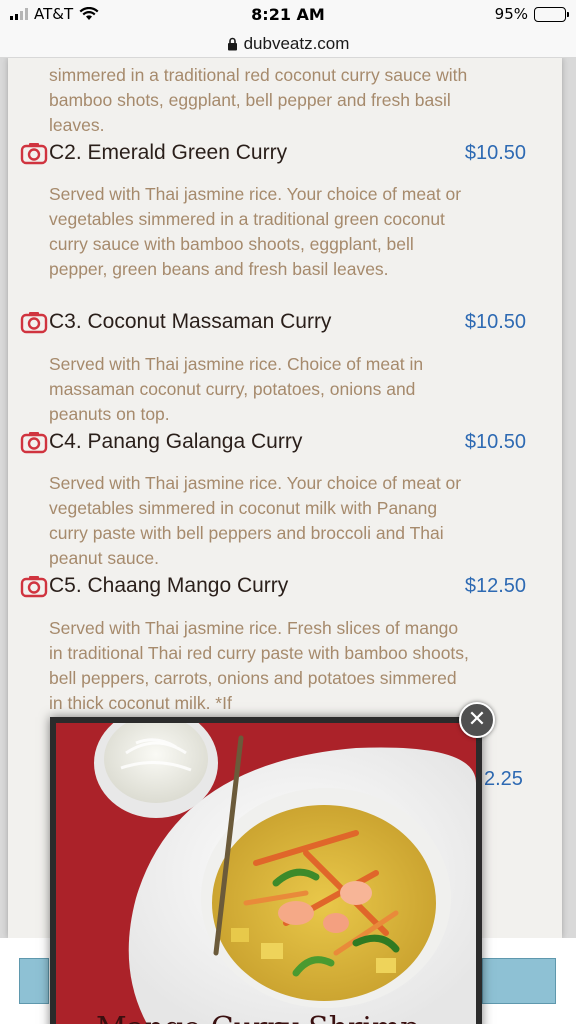 The width and height of the screenshot is (576, 1024). What do you see at coordinates (531, 14) in the screenshot?
I see `battery-status: 95%` at bounding box center [531, 14].